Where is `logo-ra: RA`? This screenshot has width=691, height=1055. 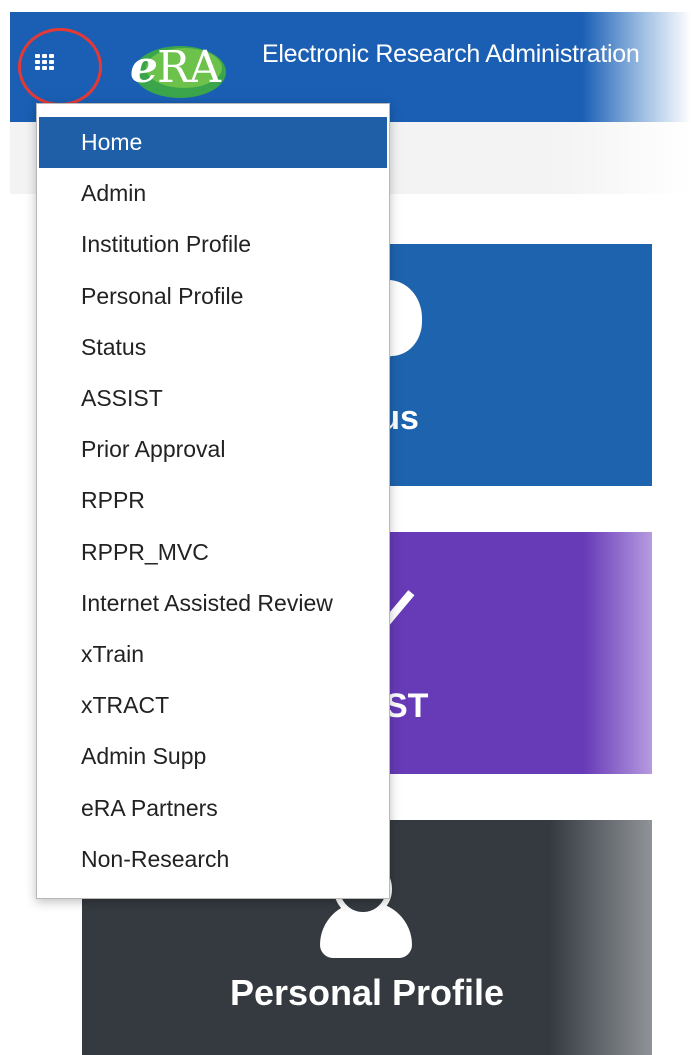
logo-ra: RA is located at coordinates (189, 67).